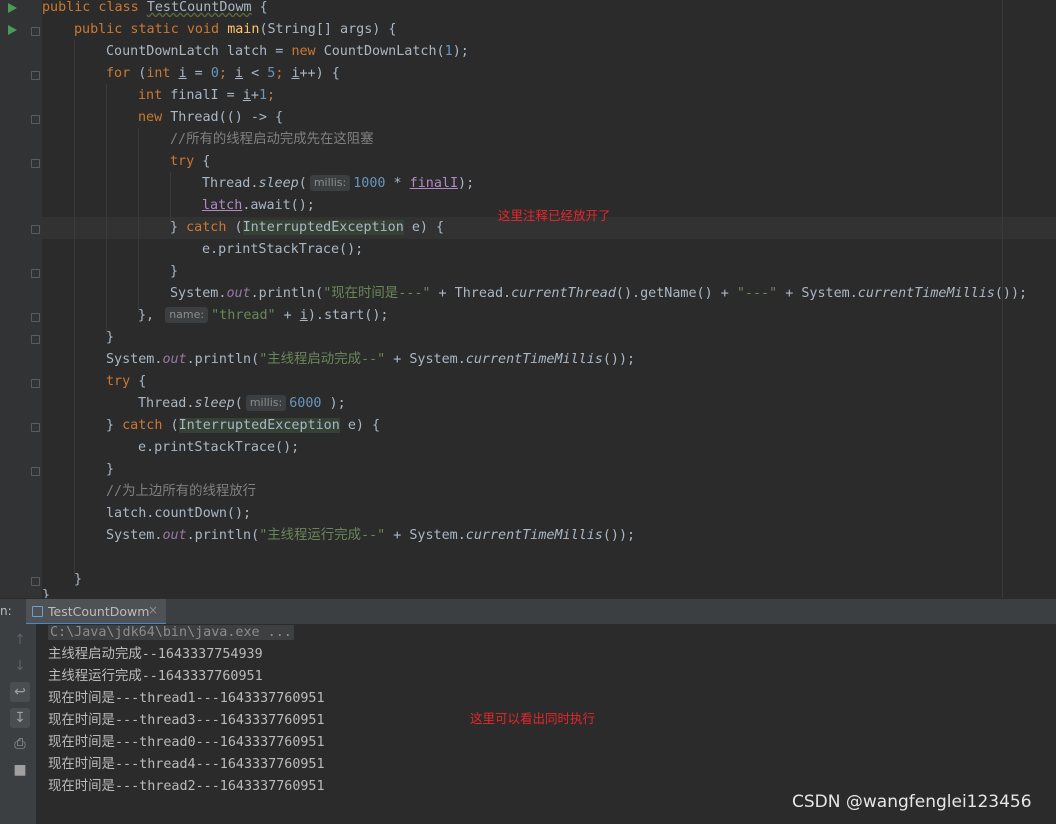 The height and width of the screenshot is (824, 1056). Describe the element at coordinates (235, 29) in the screenshot. I see `code-line-2: public static void main(String[] args) {` at that location.